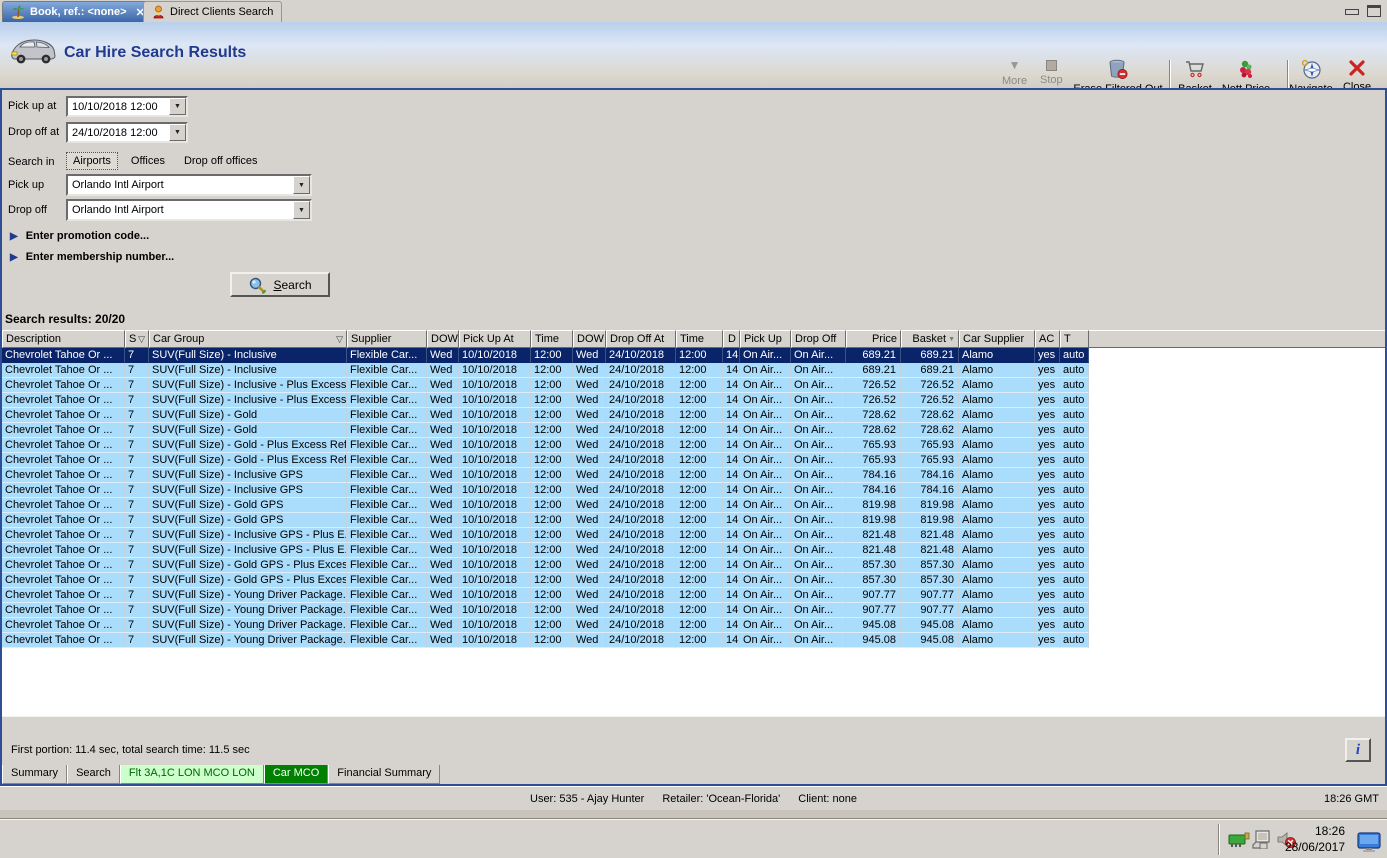  I want to click on column-header-drop-off-at: Drop Off At, so click(641, 339).